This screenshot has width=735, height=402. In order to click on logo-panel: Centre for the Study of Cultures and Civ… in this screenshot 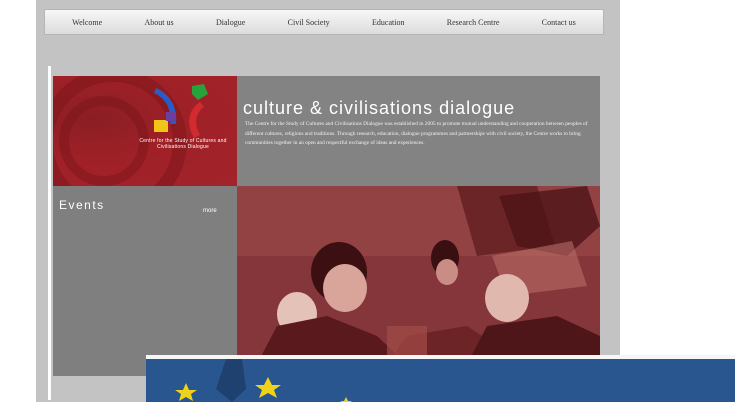, I will do `click(145, 131)`.